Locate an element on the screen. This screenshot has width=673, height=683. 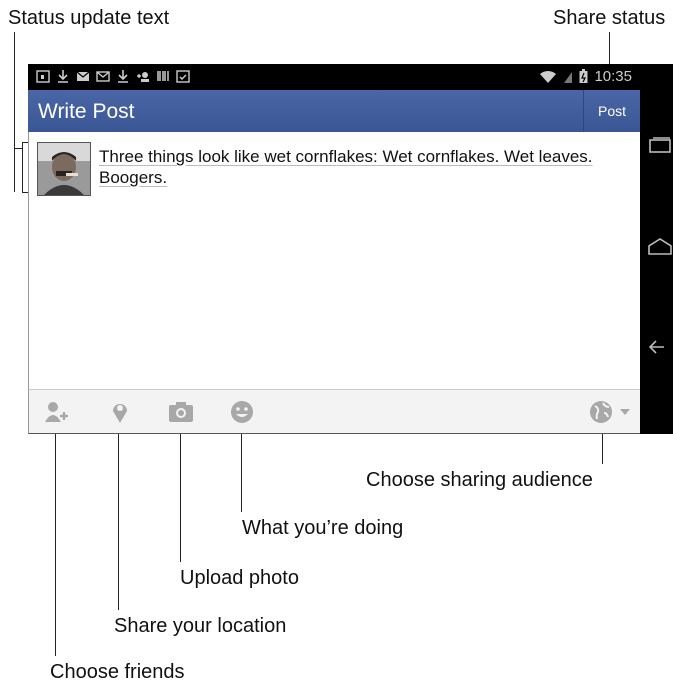
profile-photo is located at coordinates (64, 169).